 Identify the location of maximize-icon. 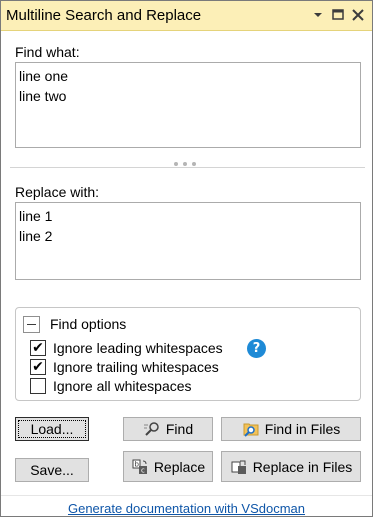
(338, 15).